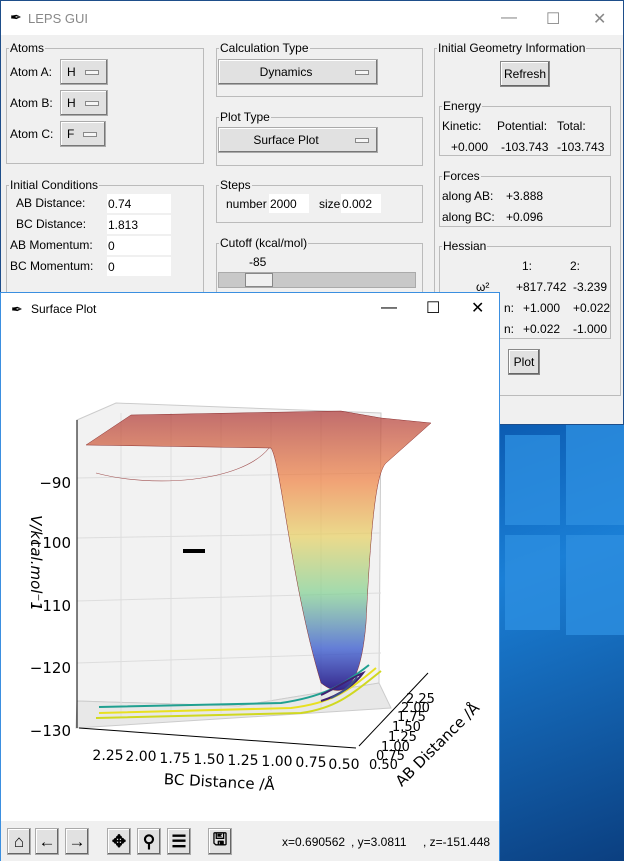 This screenshot has width=624, height=861. Describe the element at coordinates (50, 668) in the screenshot. I see `svg-text: −120` at that location.